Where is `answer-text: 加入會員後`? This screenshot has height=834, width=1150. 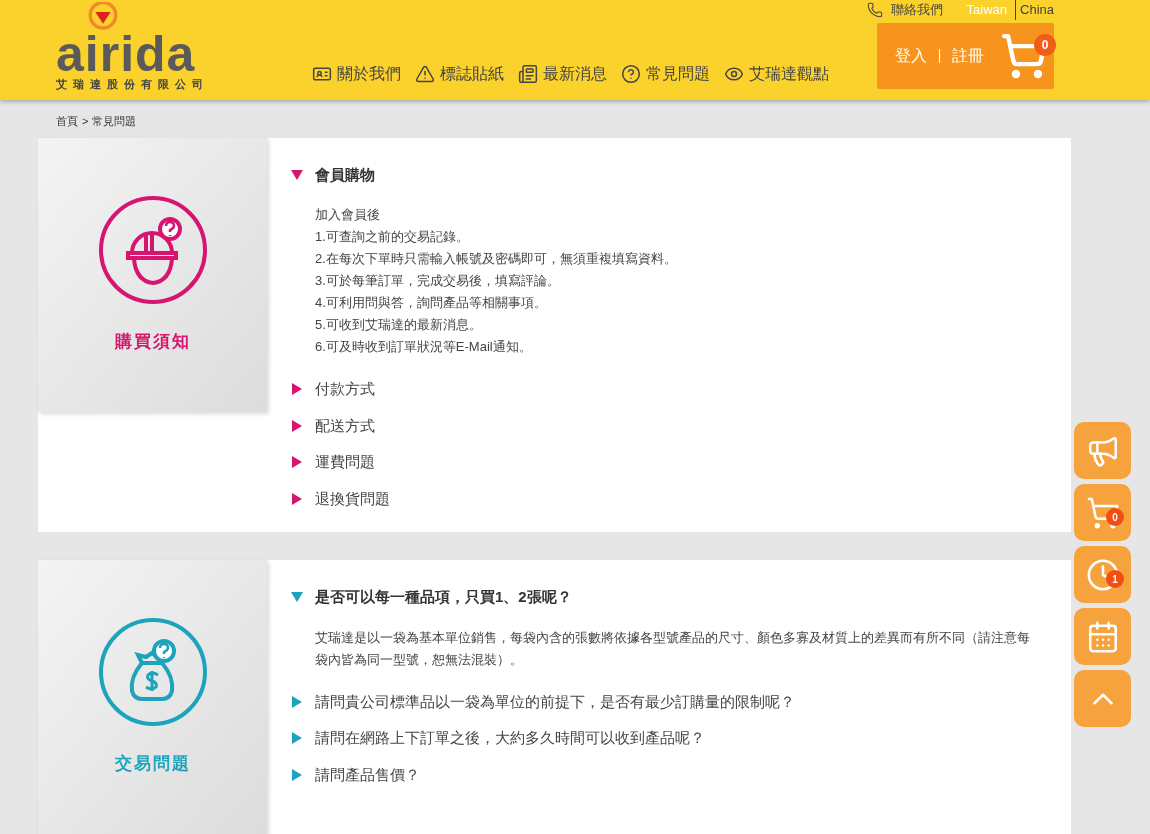
answer-text: 加入會員後 is located at coordinates (348, 215).